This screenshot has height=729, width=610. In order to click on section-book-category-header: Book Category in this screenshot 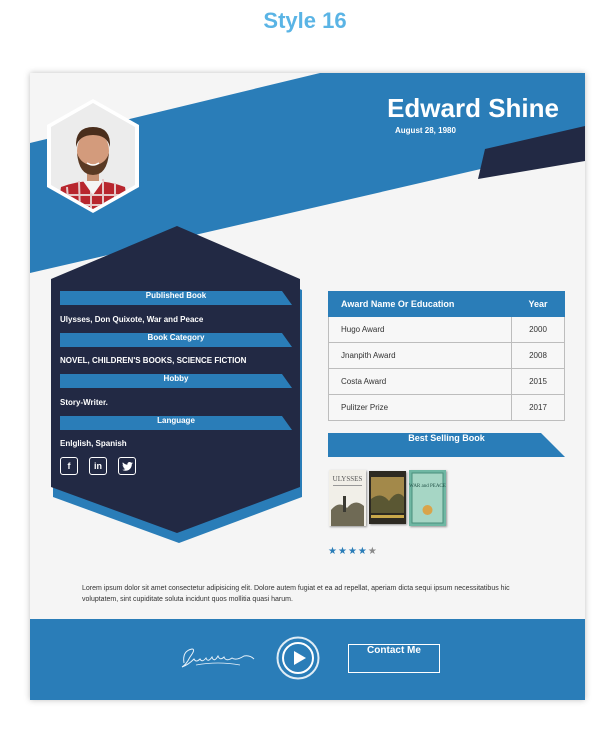, I will do `click(176, 340)`.